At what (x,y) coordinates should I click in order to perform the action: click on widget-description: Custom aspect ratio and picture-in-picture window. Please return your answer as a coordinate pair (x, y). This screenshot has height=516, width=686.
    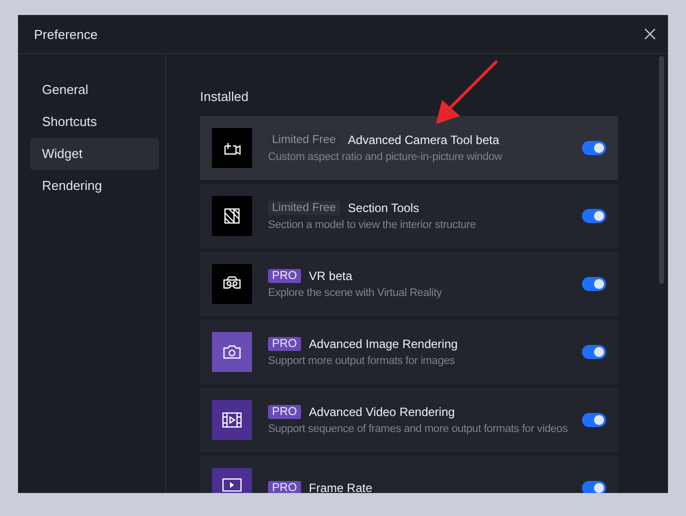
    Looking at the image, I should click on (386, 157).